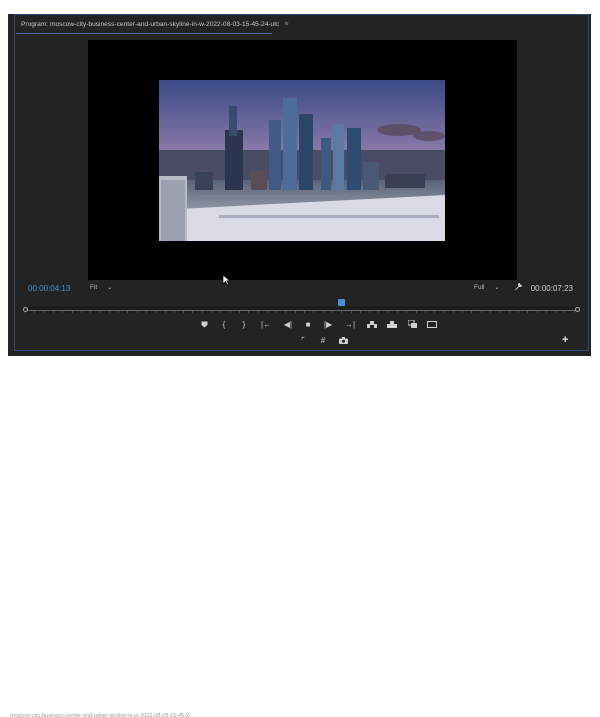  Describe the element at coordinates (101, 287) in the screenshot. I see `zoom-level-dropdown: Fit ⌄` at that location.